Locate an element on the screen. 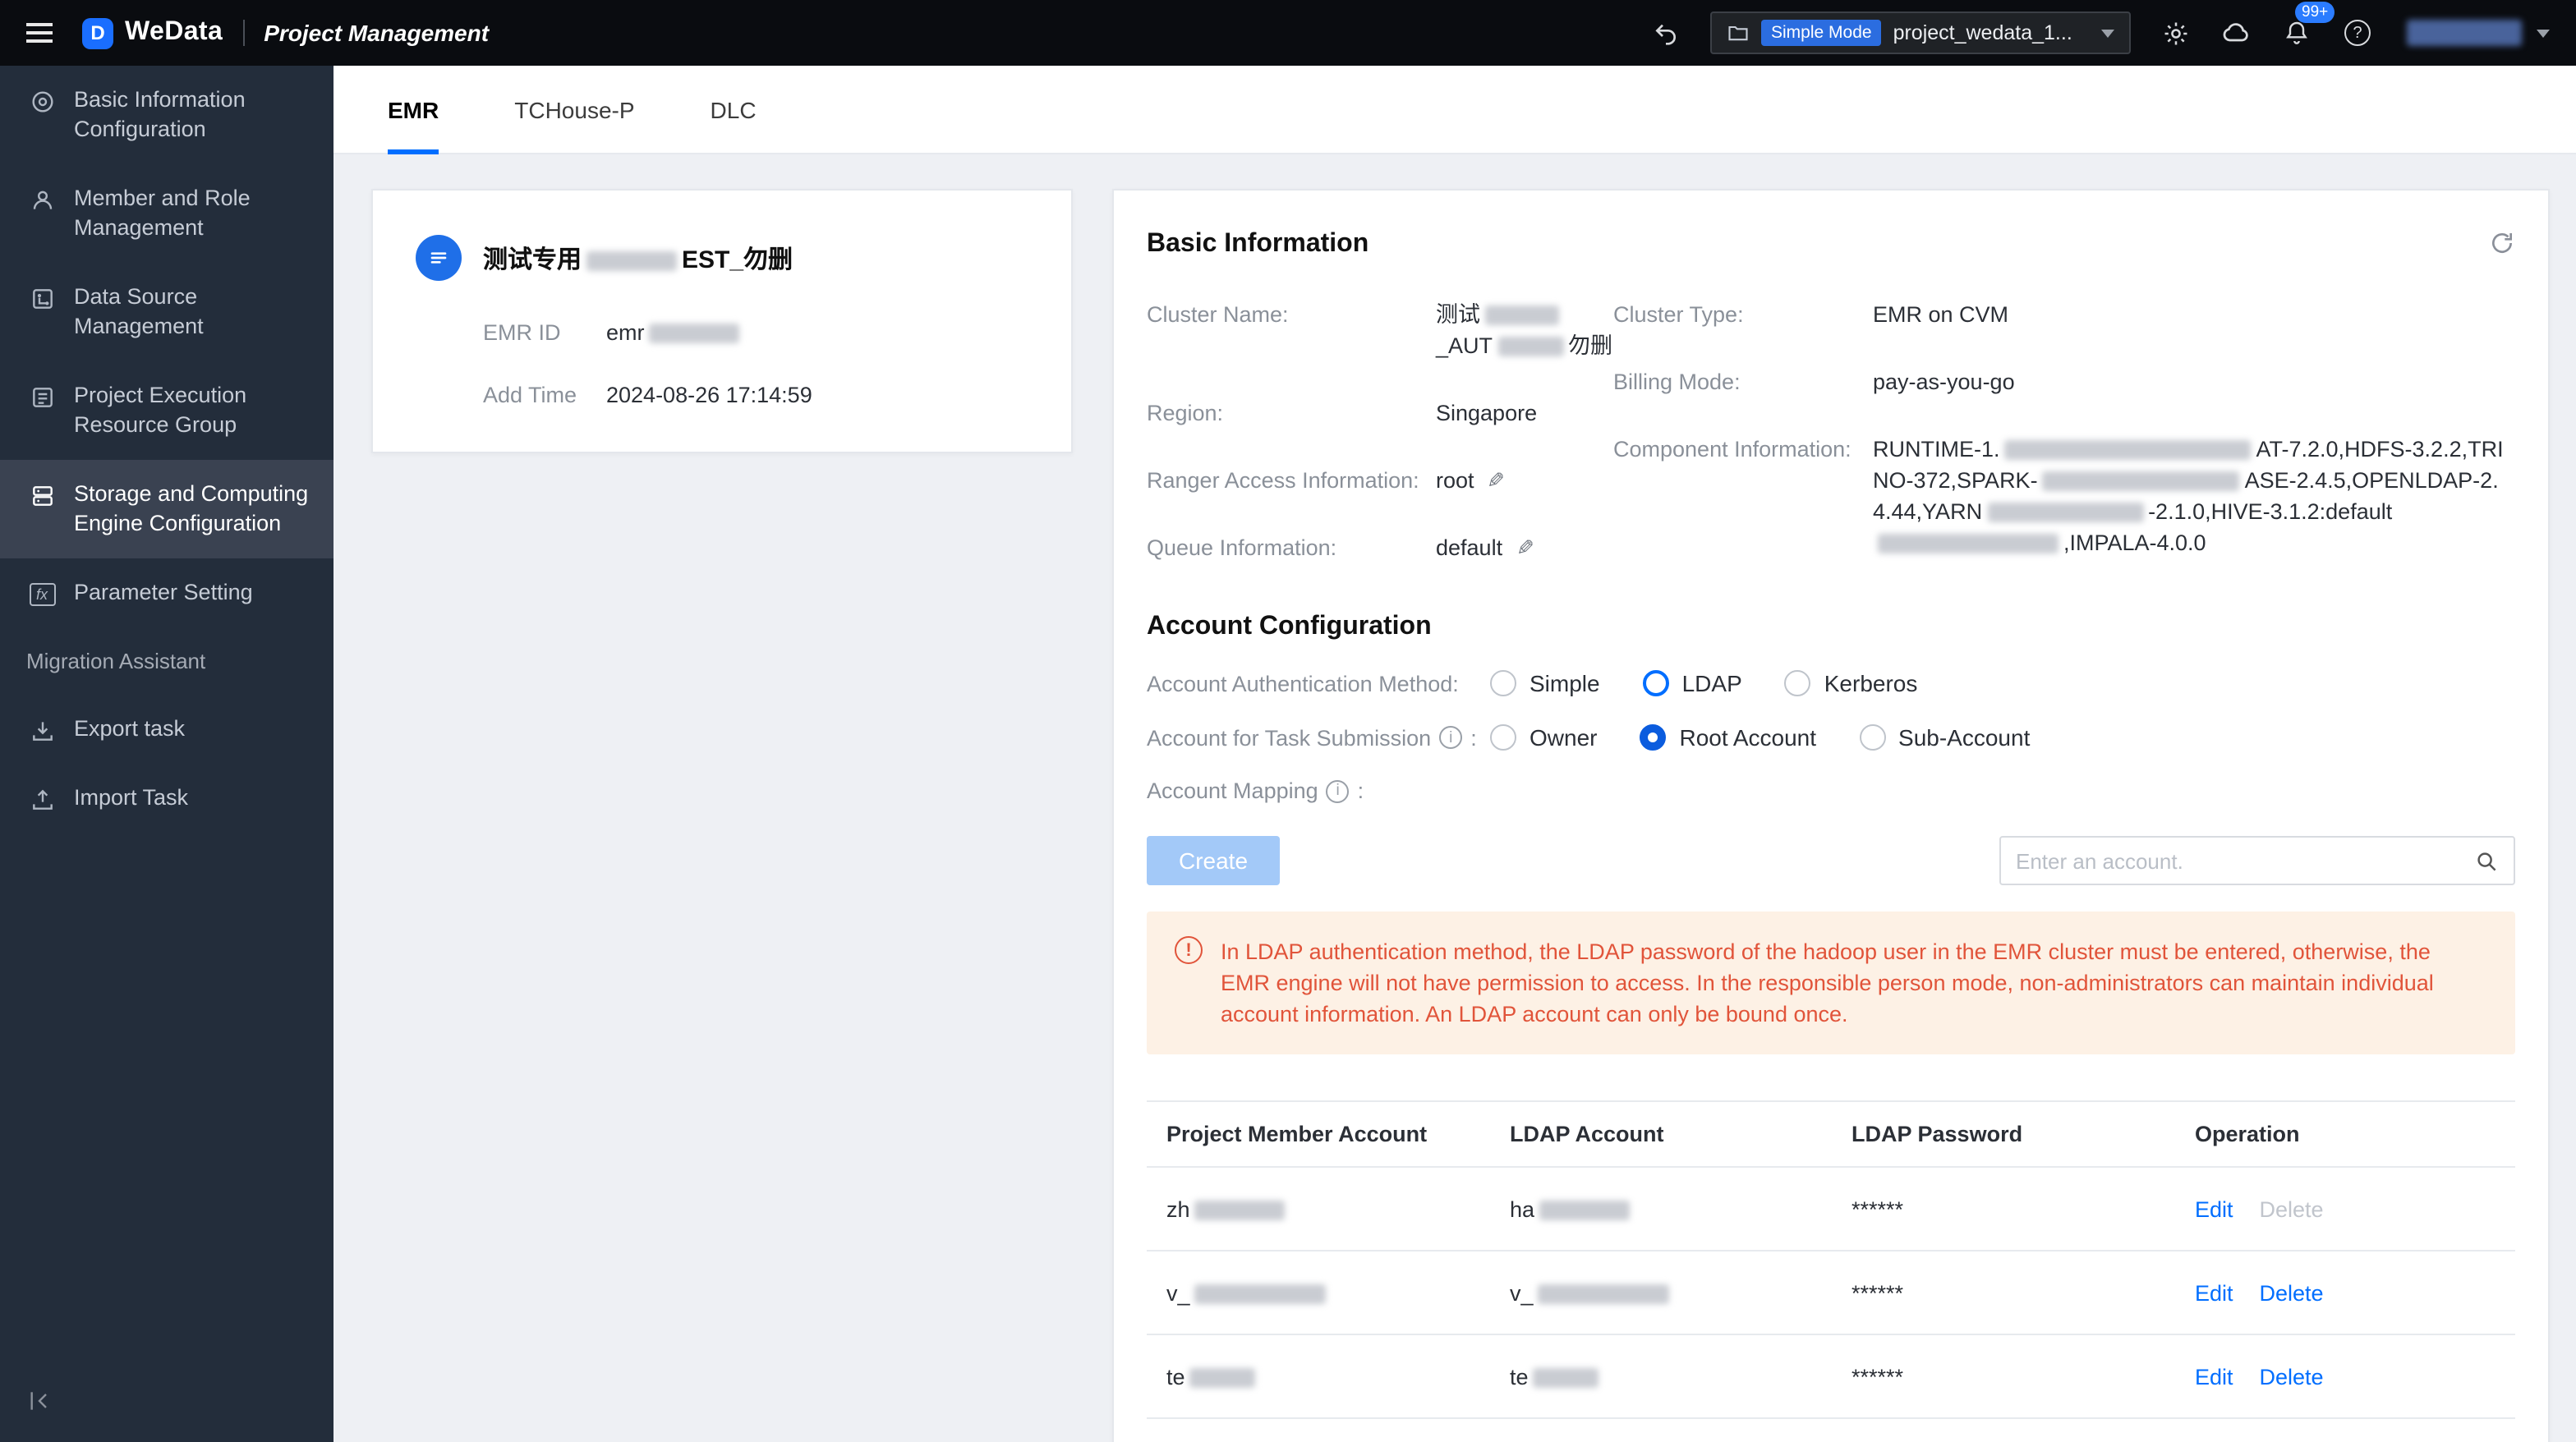 The width and height of the screenshot is (2576, 1442). task-submission-options: Owner Root Account Sub-Account is located at coordinates (1760, 737).